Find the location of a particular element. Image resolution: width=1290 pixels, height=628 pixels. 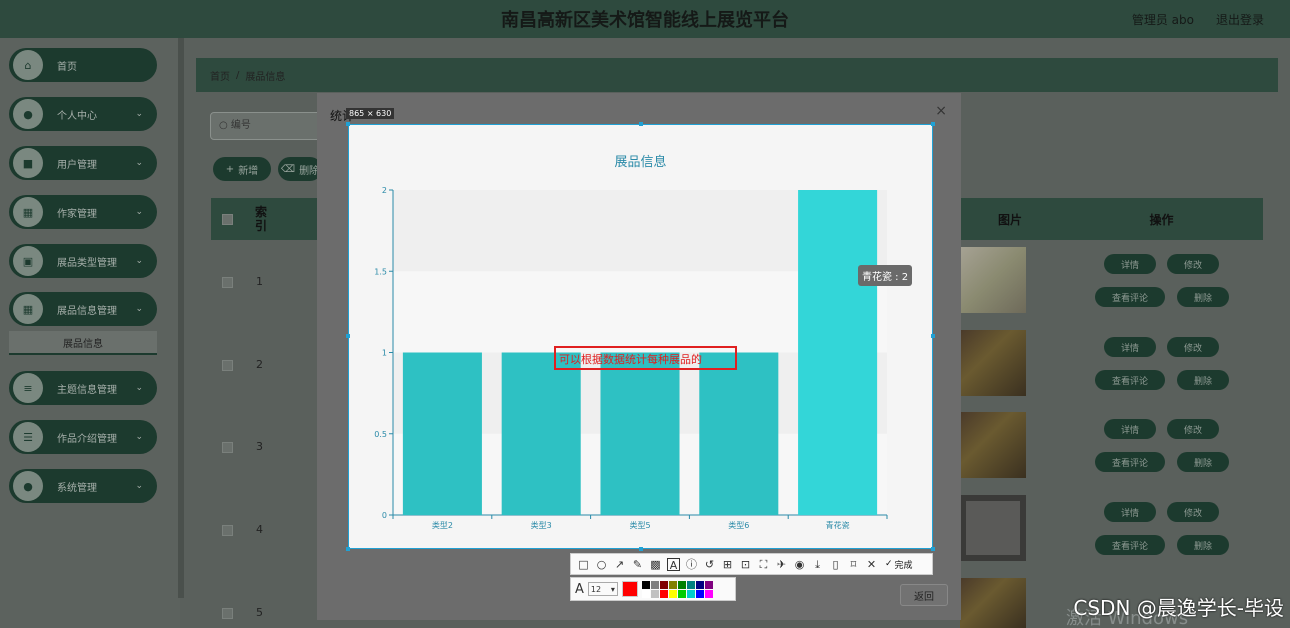

app-title: 南昌高新区美术馆智能线上展览平台 is located at coordinates (645, 20).